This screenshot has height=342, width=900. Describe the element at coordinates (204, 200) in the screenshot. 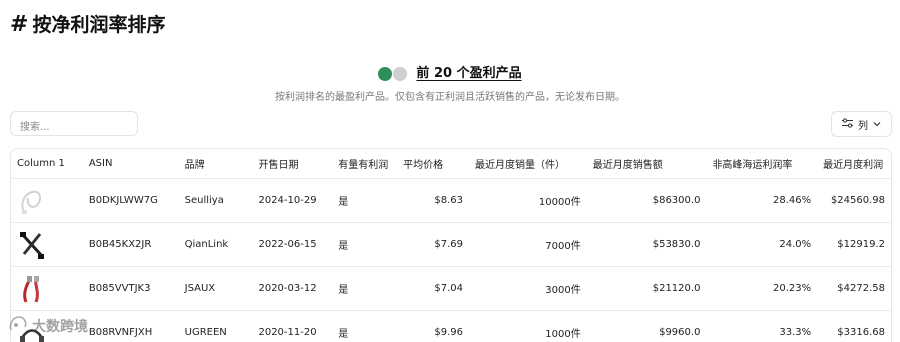

I see `brand-cell: Seulliya` at that location.